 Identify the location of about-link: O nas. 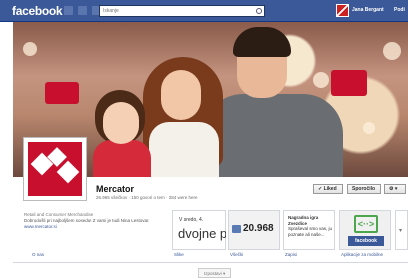
(38, 254).